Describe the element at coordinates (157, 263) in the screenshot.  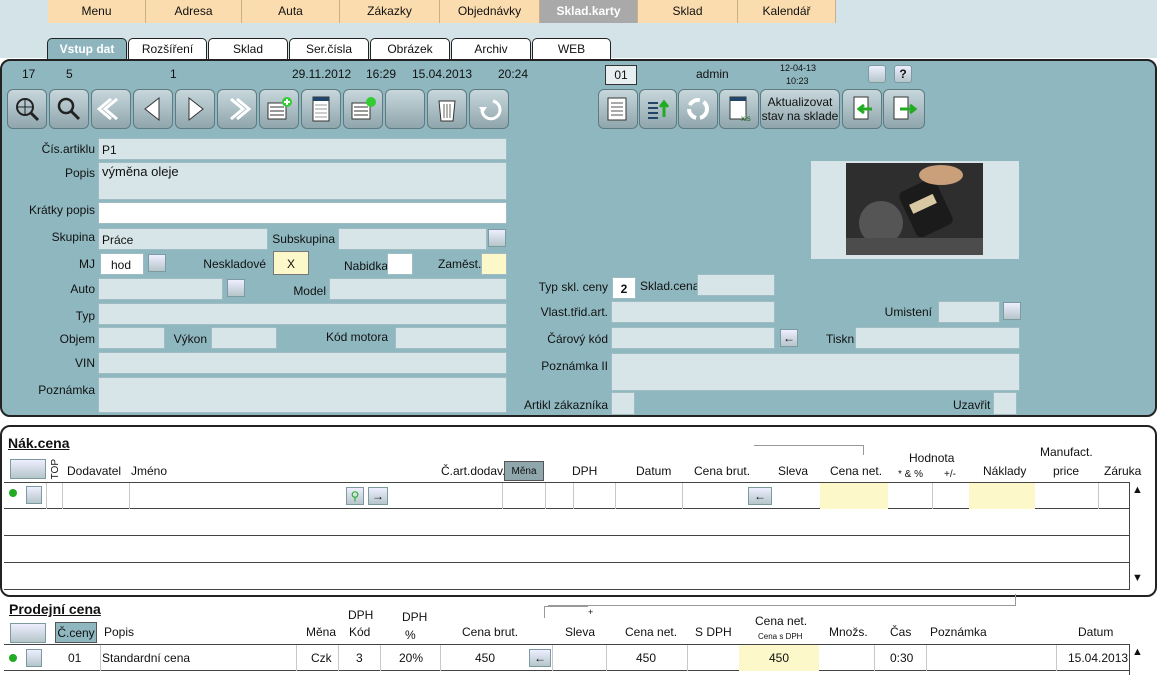
I see `mj-picker-icon` at that location.